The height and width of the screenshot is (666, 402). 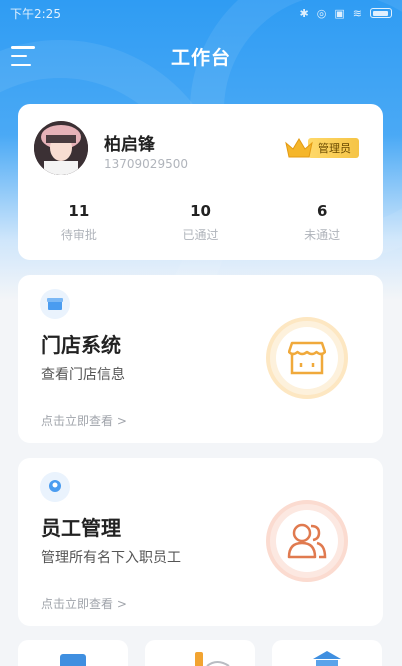 What do you see at coordinates (23, 56) in the screenshot?
I see `menu-icon` at bounding box center [23, 56].